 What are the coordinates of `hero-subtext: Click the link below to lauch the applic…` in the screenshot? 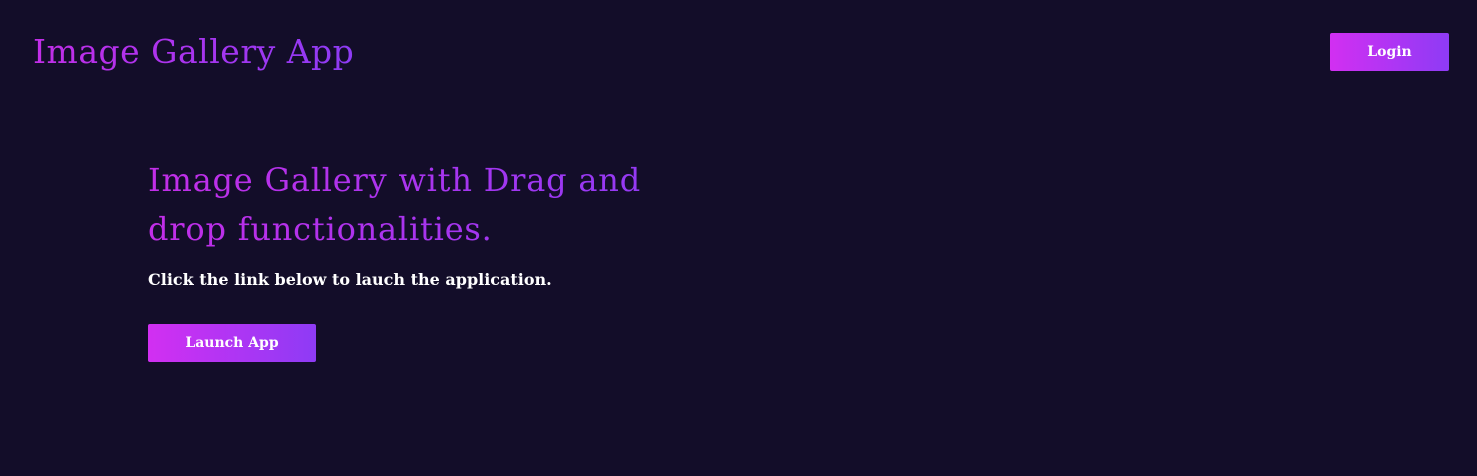 It's located at (350, 279).